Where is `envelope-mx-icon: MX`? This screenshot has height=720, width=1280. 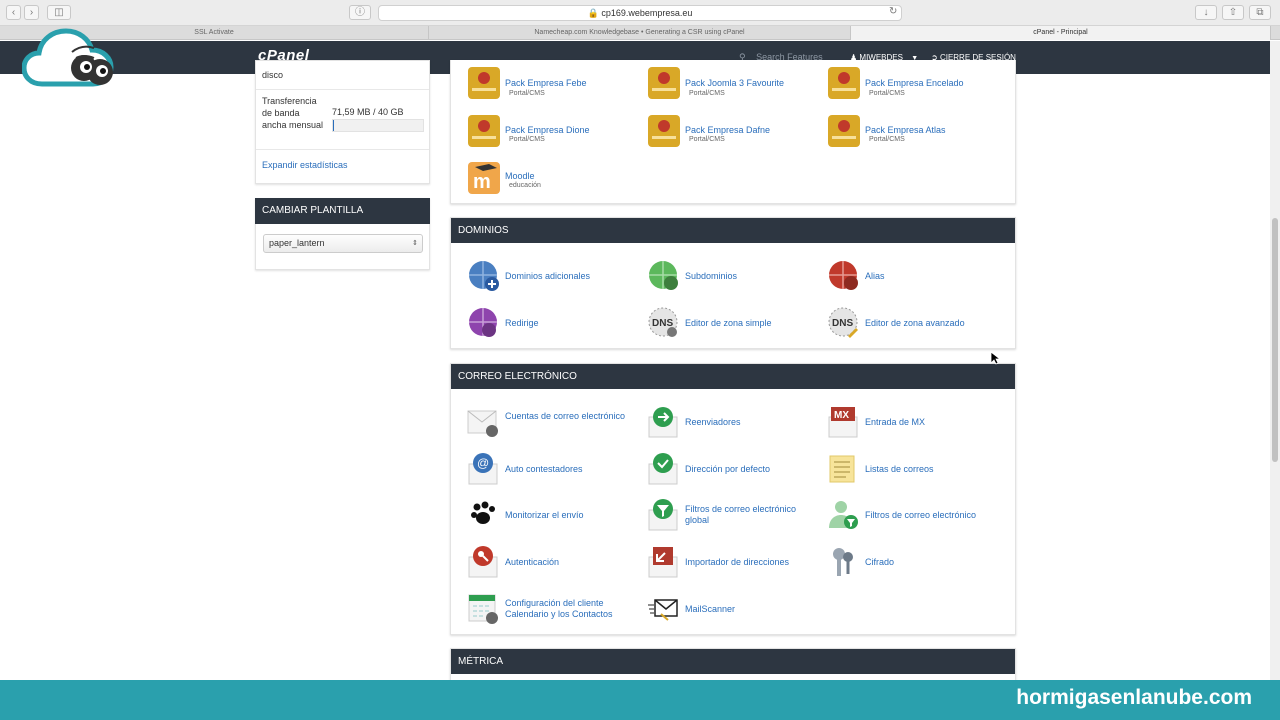
envelope-mx-icon: MX is located at coordinates (844, 422).